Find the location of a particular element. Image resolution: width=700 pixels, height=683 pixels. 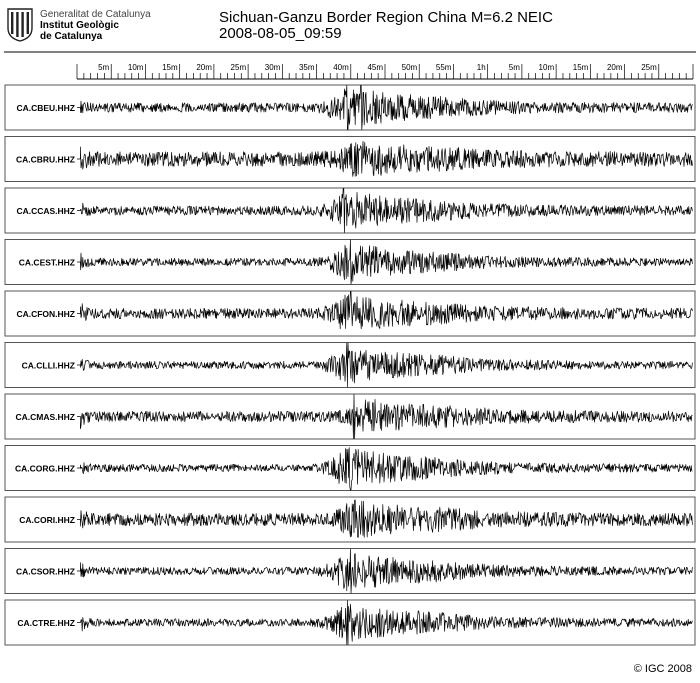

trace-panel: CA.CEST.HHZ is located at coordinates (350, 262).